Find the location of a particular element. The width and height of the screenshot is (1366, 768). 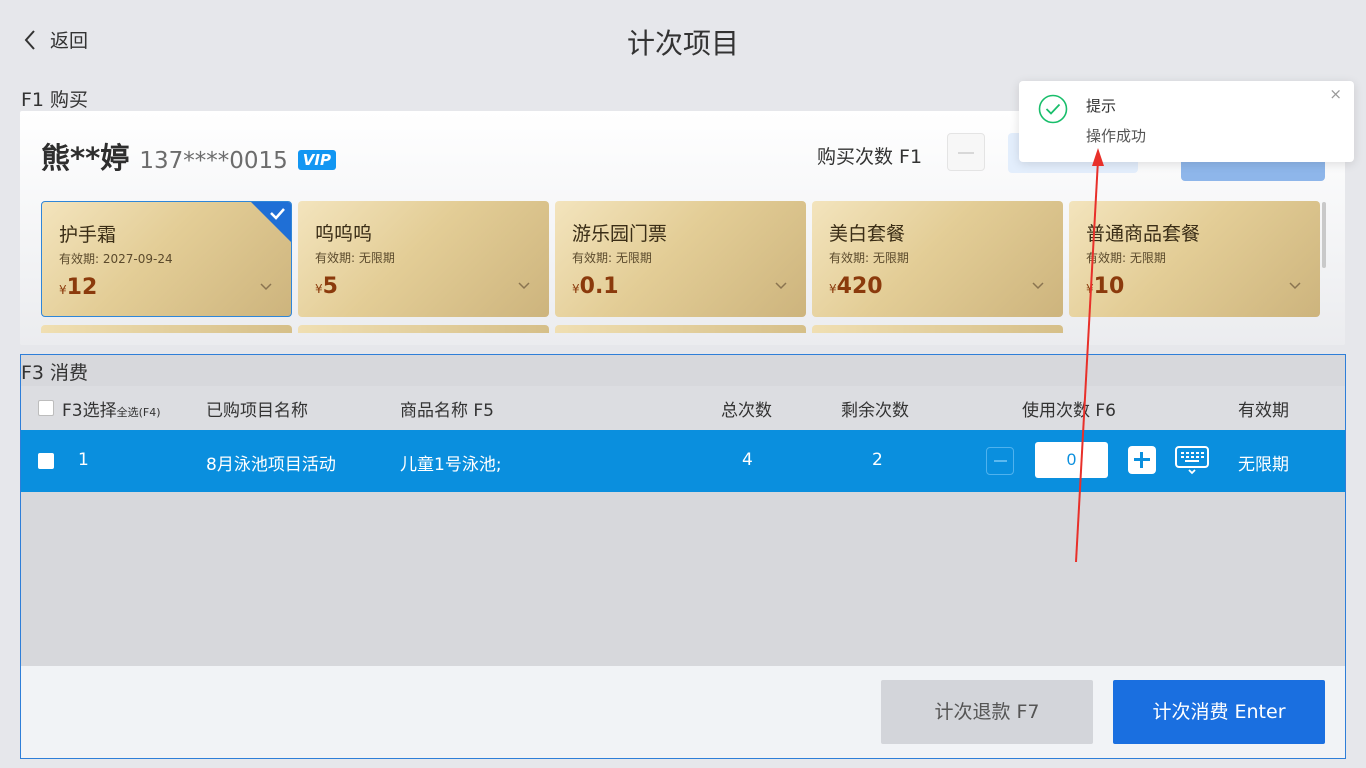

package-card: 美白套餐 有效期: 无限期 ¥420 is located at coordinates (937, 259).